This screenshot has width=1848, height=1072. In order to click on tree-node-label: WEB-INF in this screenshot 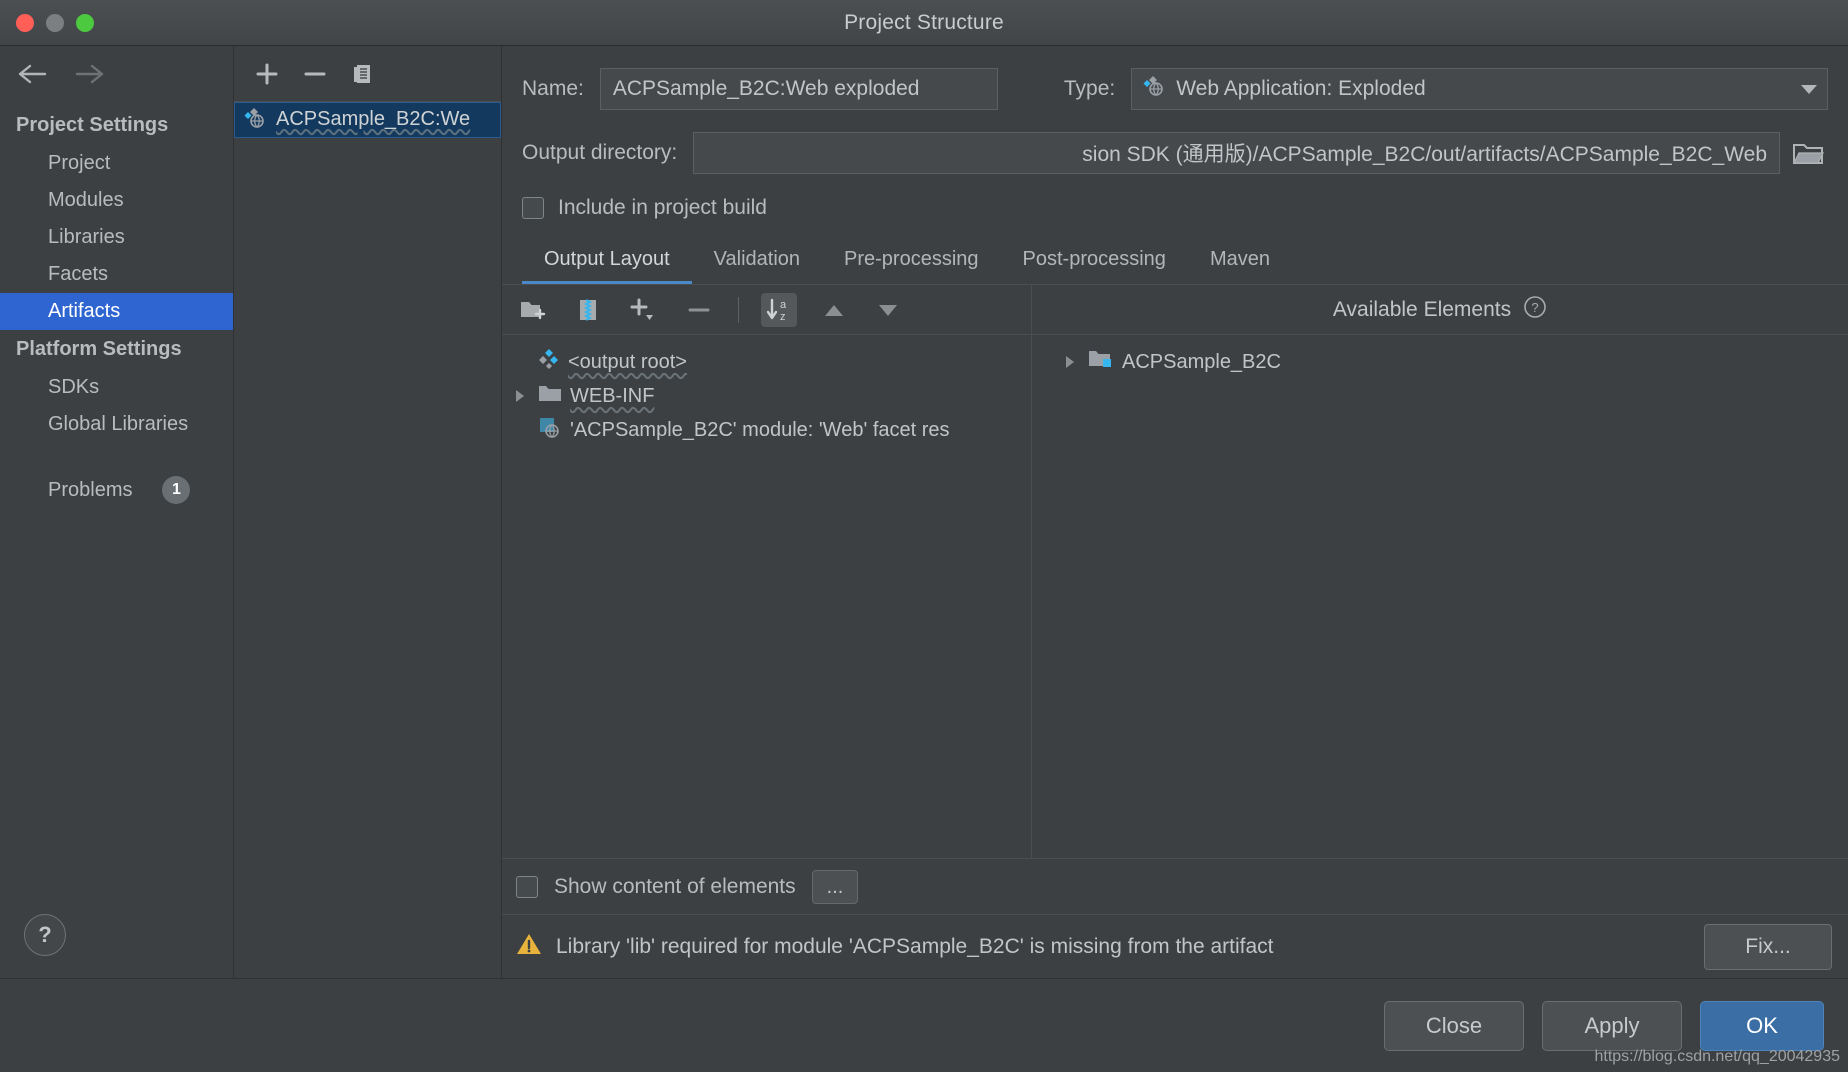, I will do `click(612, 395)`.